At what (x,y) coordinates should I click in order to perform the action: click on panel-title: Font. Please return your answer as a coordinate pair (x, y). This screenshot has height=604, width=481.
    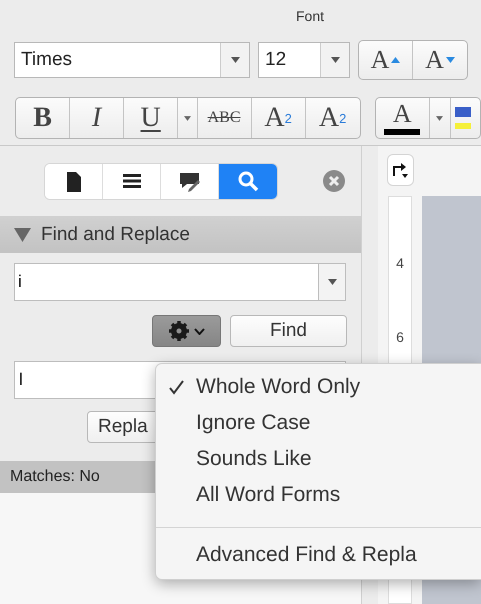
    Looking at the image, I should click on (310, 16).